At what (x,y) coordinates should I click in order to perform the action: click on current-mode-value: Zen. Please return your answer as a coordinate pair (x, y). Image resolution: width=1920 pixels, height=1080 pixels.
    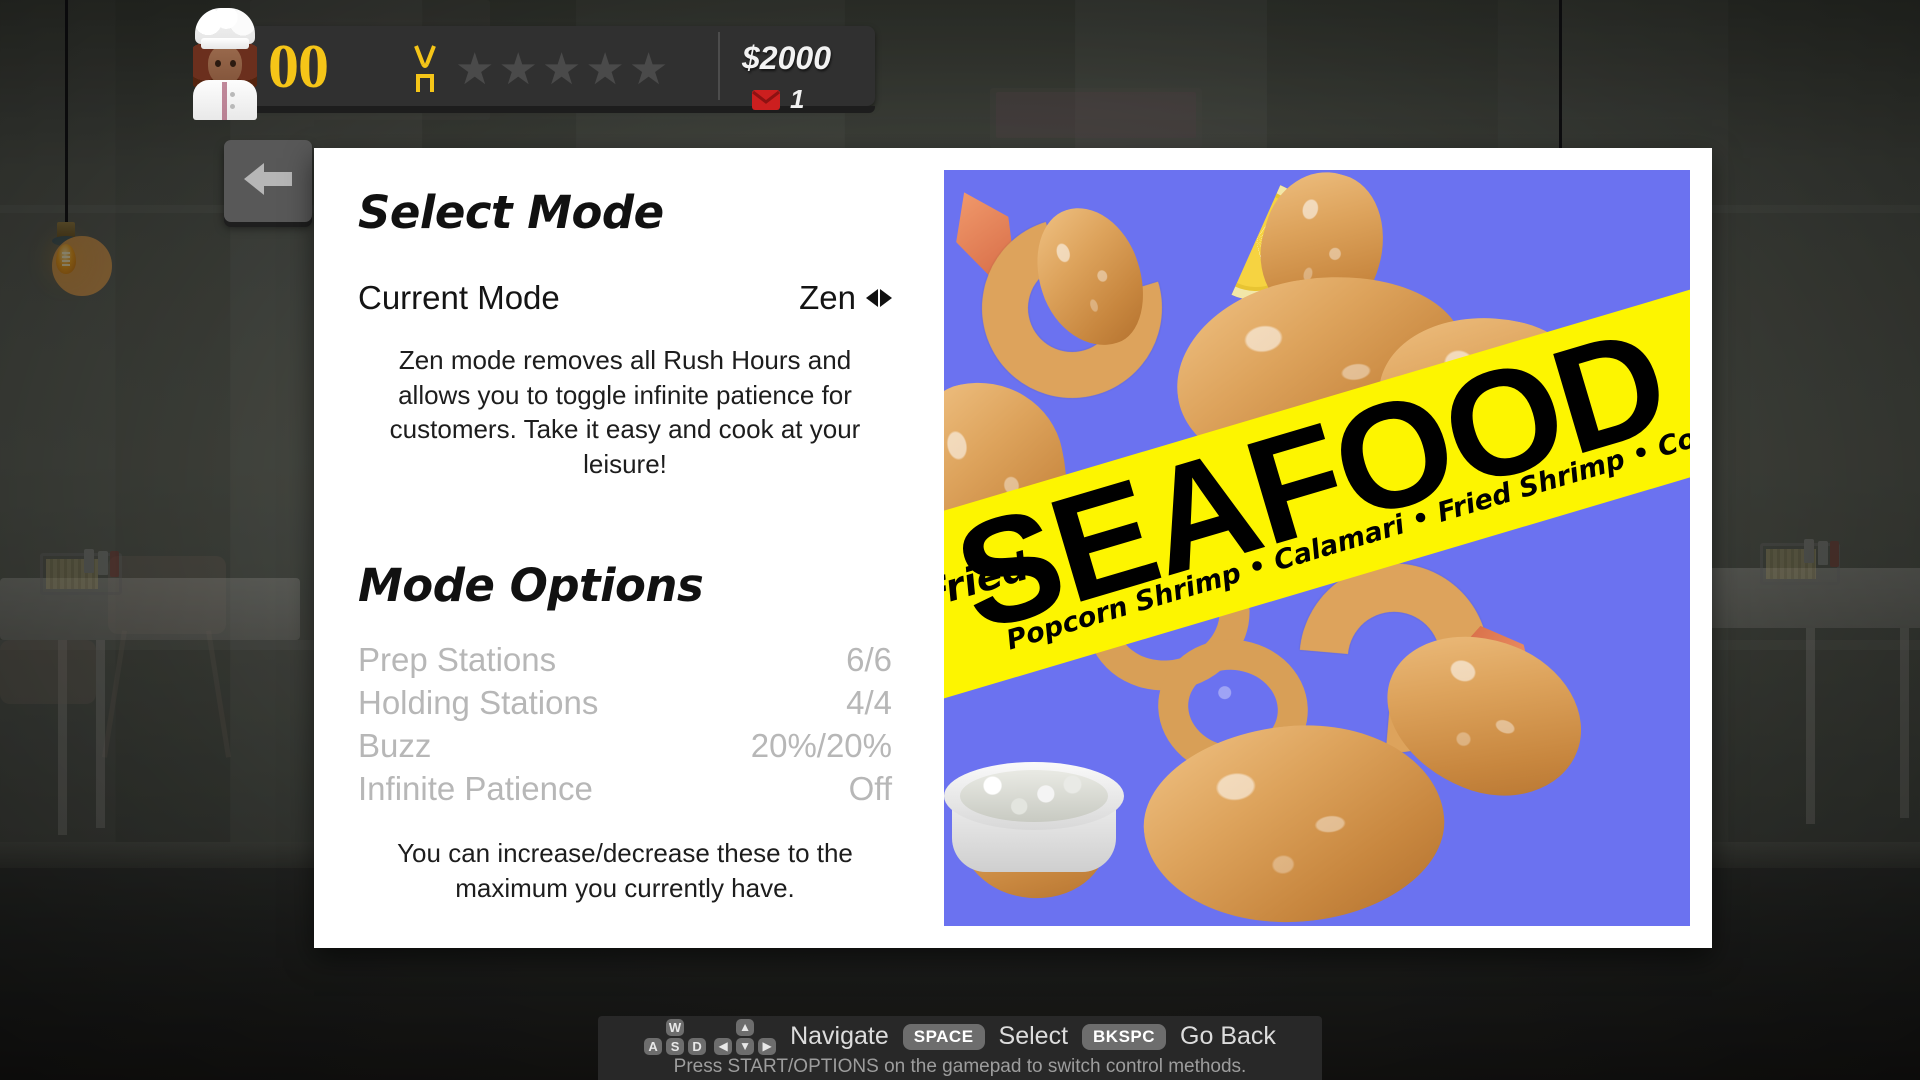
    Looking at the image, I should click on (827, 297).